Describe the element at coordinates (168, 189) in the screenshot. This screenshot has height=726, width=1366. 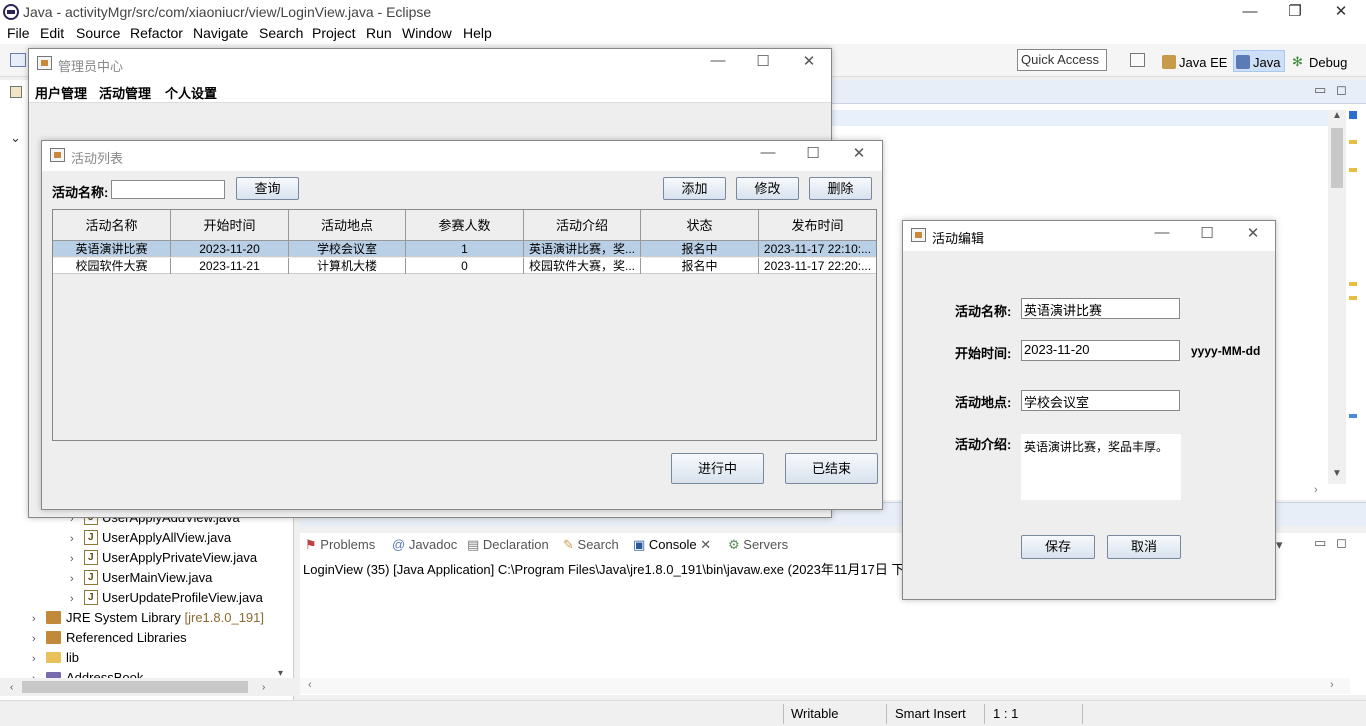
I see `search-name-input` at that location.